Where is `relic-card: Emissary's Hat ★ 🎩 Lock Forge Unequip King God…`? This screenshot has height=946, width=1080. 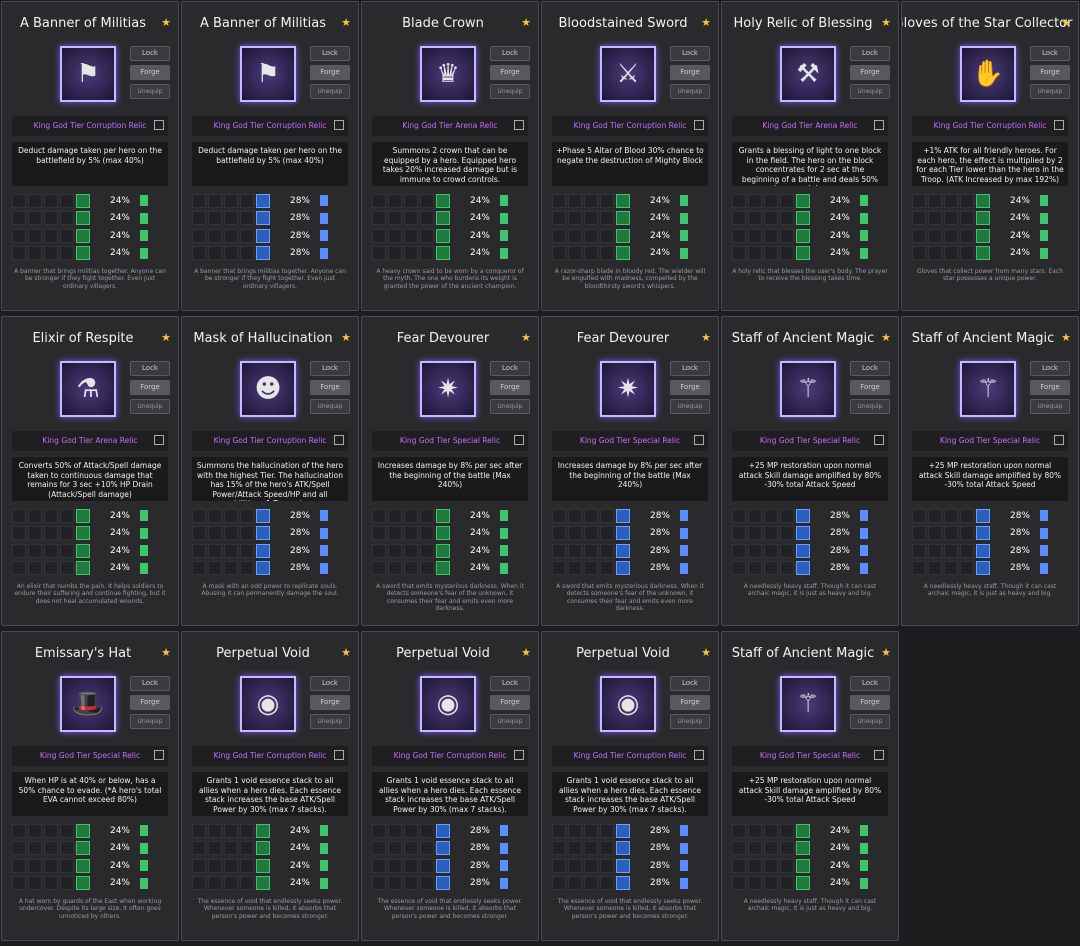
relic-card: Emissary's Hat ★ 🎩 Lock Forge Unequip King God… is located at coordinates (90, 786).